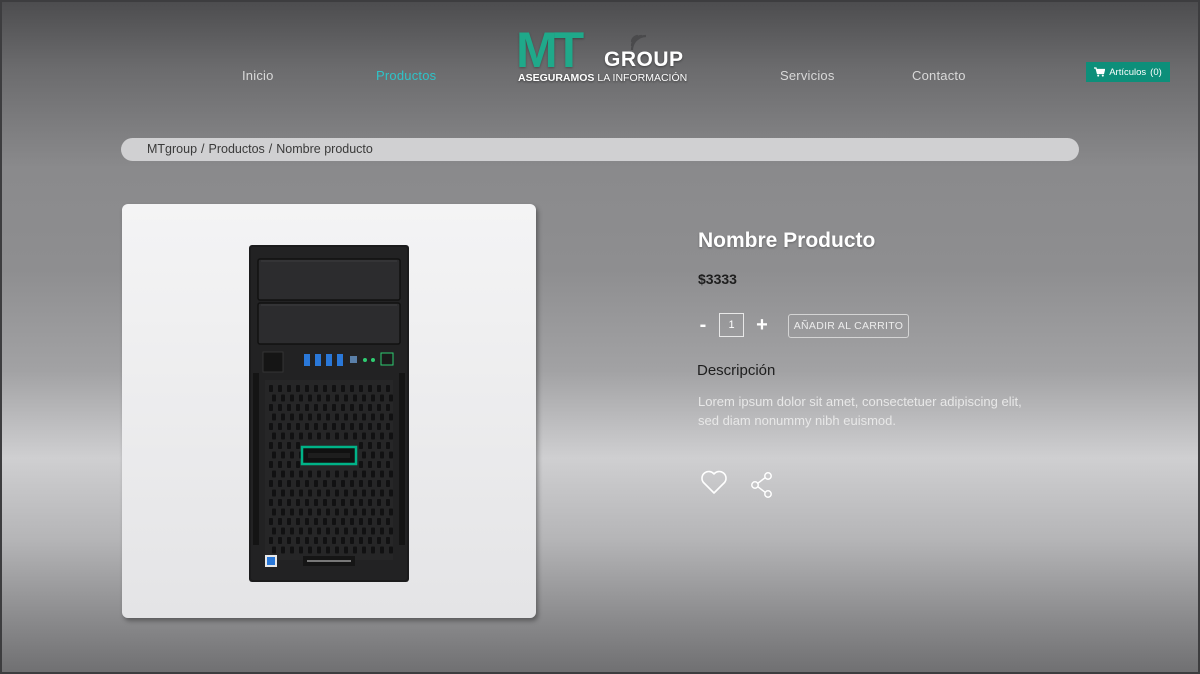 The height and width of the screenshot is (674, 1200). What do you see at coordinates (324, 149) in the screenshot?
I see `breadcrumb-current: Nombre producto` at bounding box center [324, 149].